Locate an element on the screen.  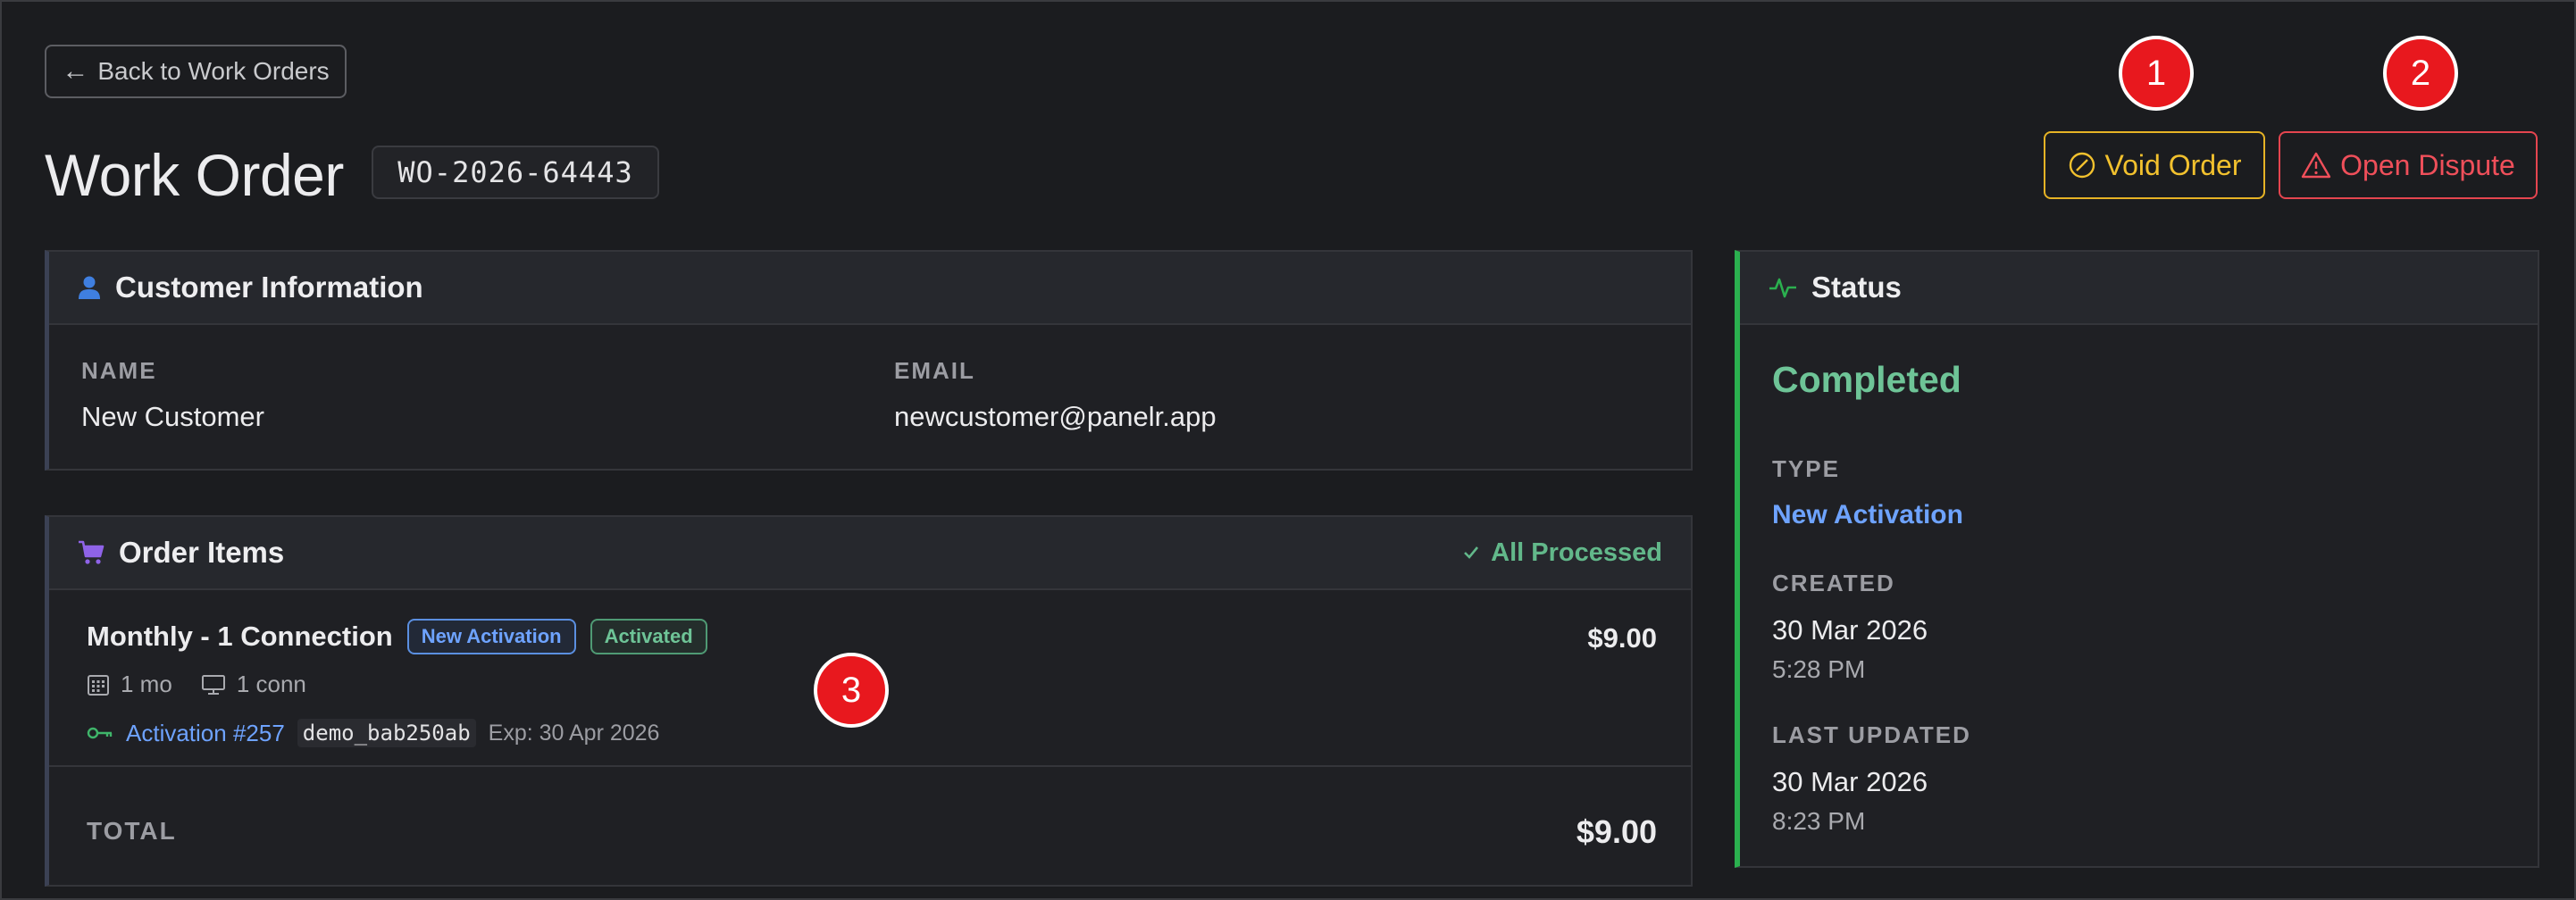
line-item-connections: 1 conn is located at coordinates (271, 684).